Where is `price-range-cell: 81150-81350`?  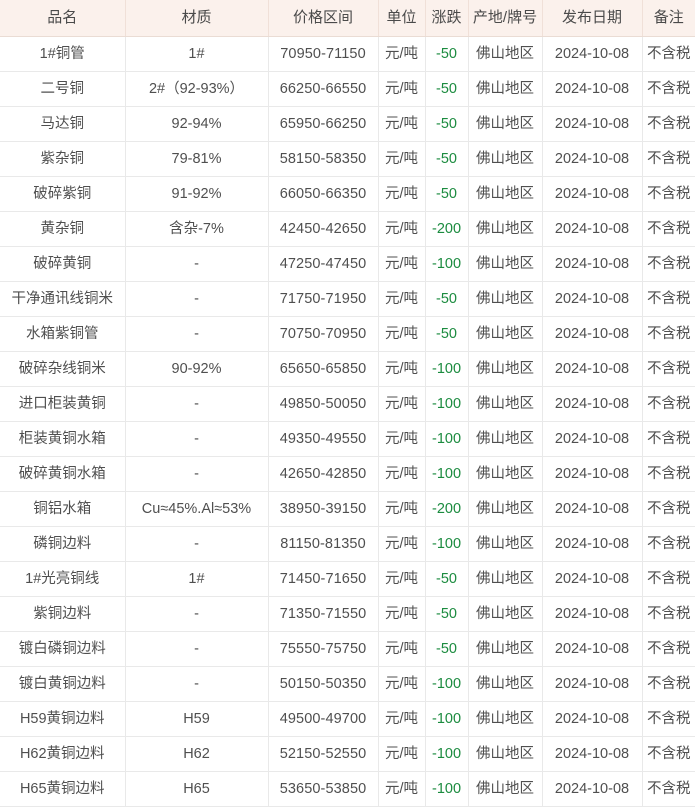
price-range-cell: 81150-81350 is located at coordinates (323, 544).